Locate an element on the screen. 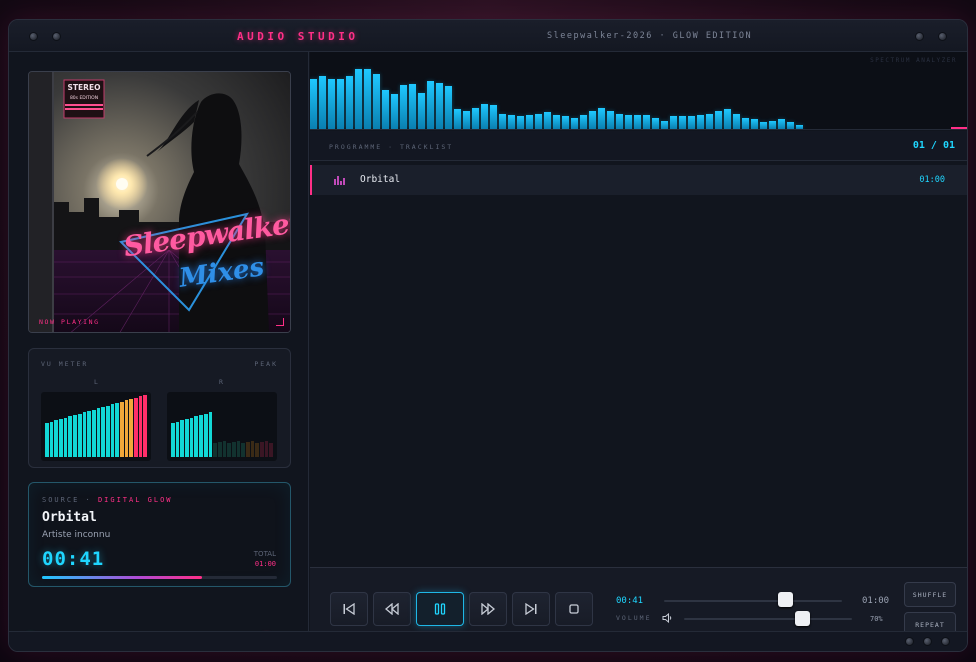 The image size is (976, 662). volume-slider-handle is located at coordinates (802, 618).